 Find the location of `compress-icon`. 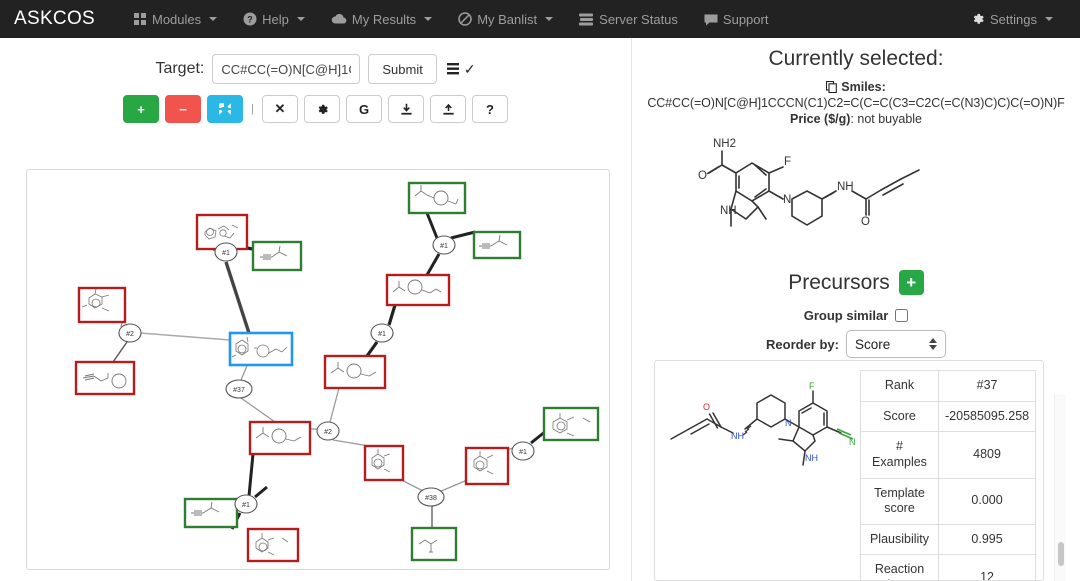

compress-icon is located at coordinates (225, 109).